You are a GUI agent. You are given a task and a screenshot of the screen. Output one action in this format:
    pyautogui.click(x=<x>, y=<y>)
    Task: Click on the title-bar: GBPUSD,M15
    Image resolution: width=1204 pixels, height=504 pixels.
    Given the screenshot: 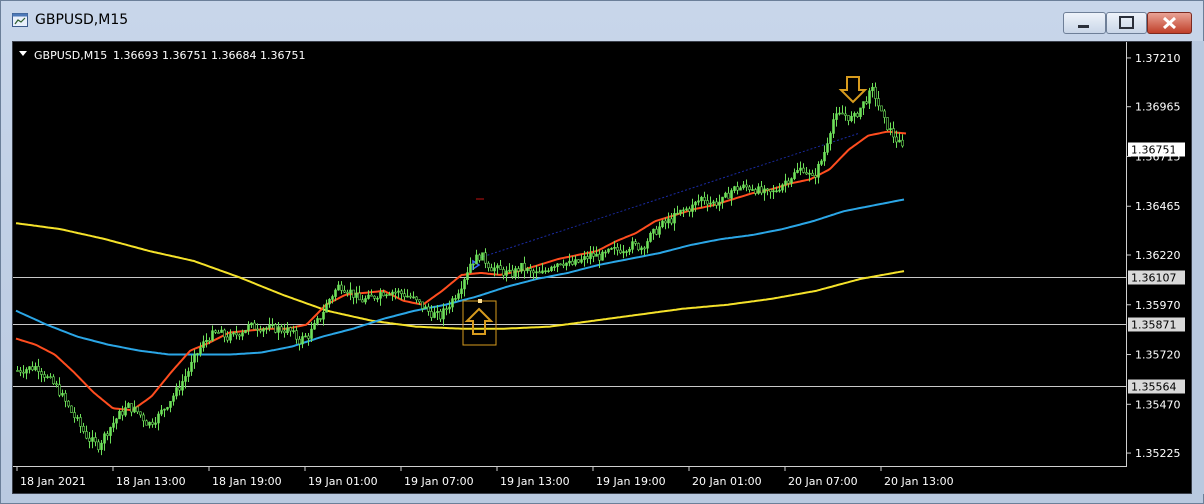 What is the action you would take?
    pyautogui.click(x=602, y=20)
    